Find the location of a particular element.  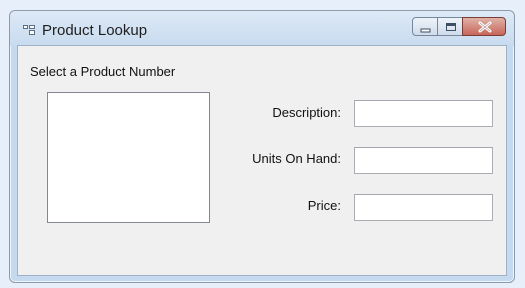

product-list-label: Select a Product Number is located at coordinates (103, 71).